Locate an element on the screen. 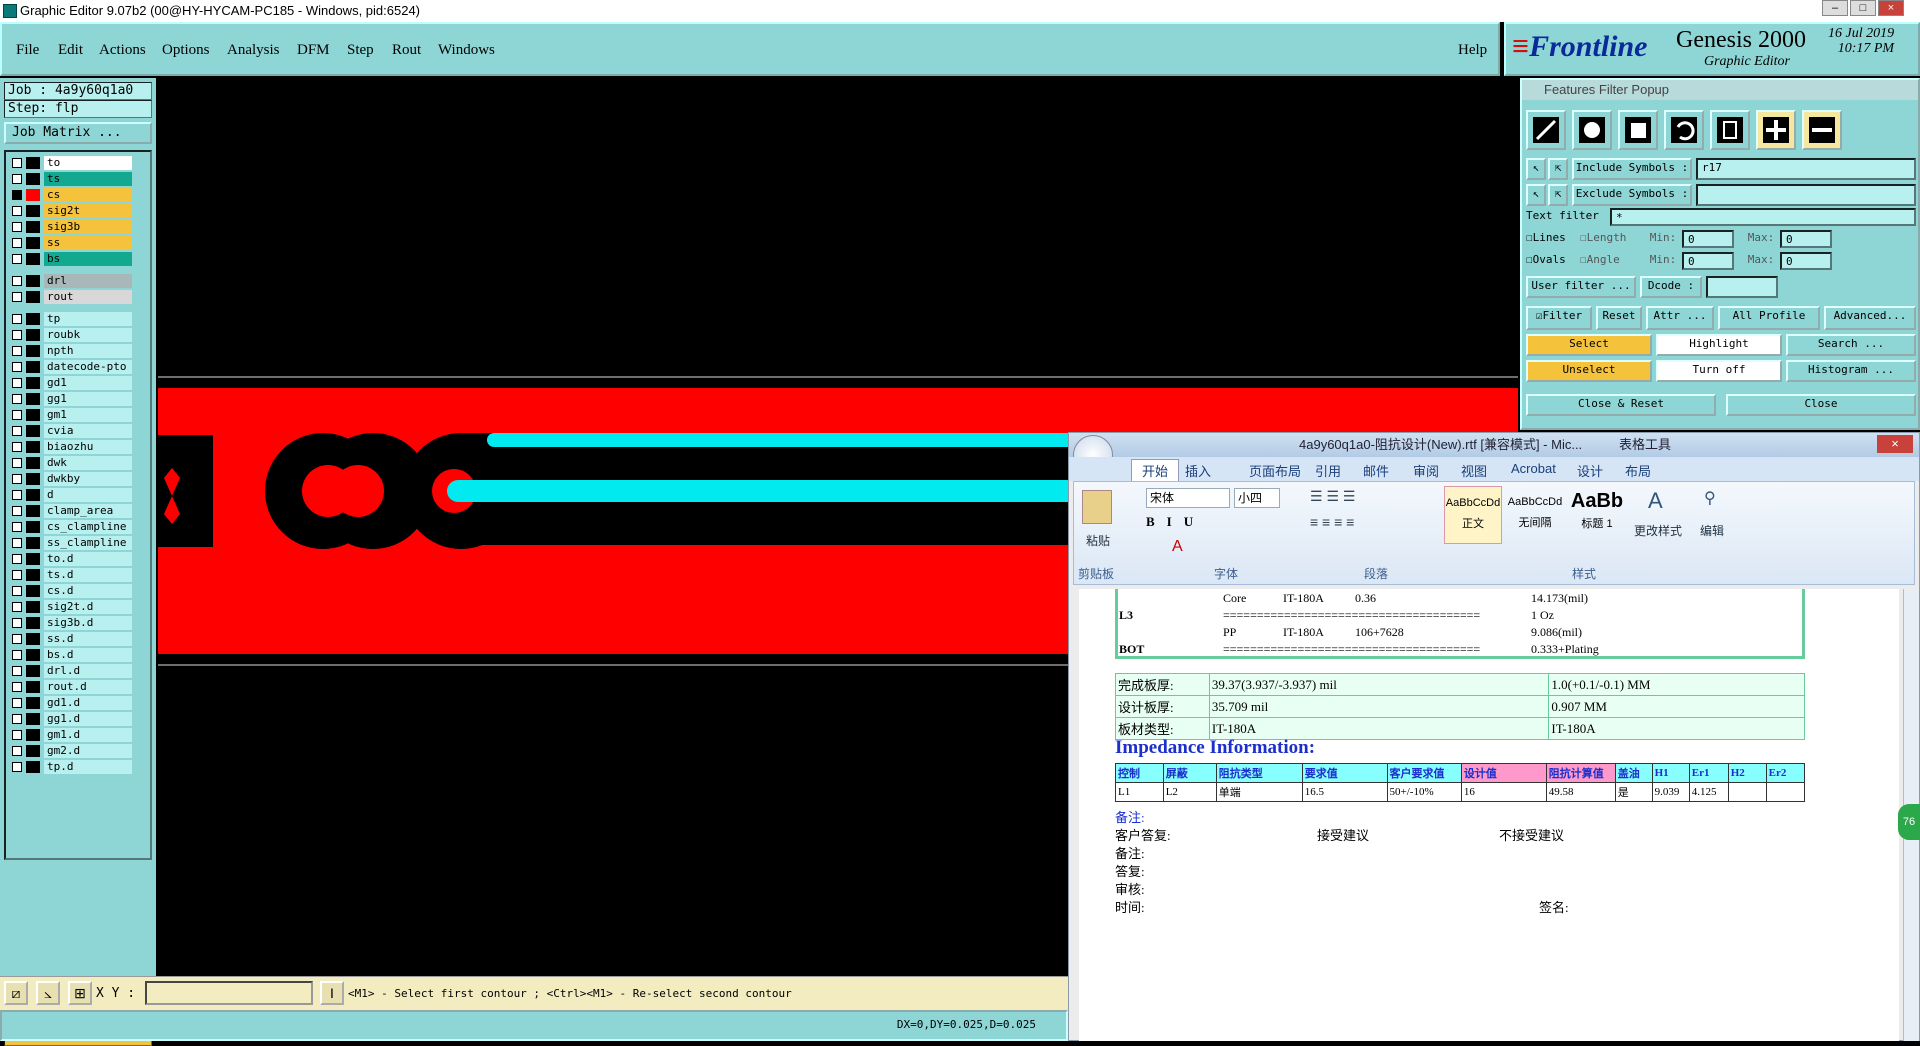 Image resolution: width=1920 pixels, height=1046 pixels. lines-max-input: 0 is located at coordinates (1806, 239).